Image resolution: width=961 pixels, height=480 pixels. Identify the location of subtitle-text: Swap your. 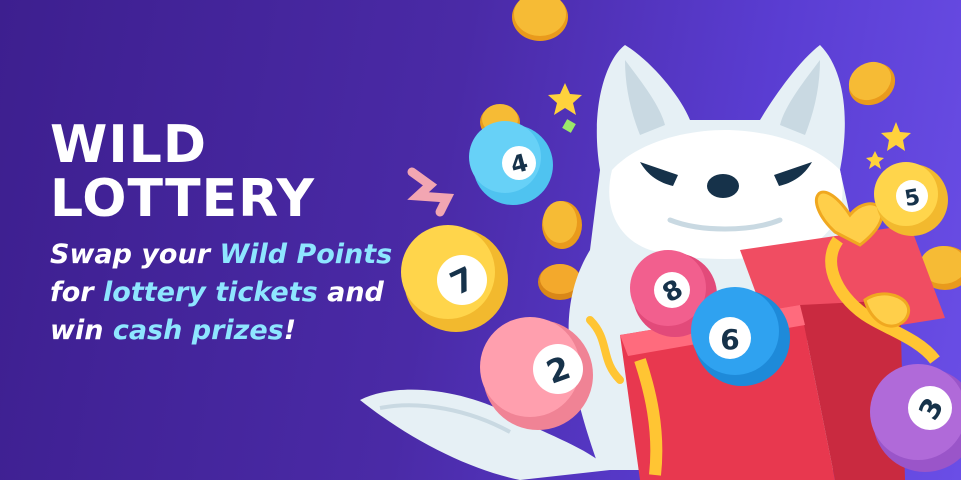
(135, 254).